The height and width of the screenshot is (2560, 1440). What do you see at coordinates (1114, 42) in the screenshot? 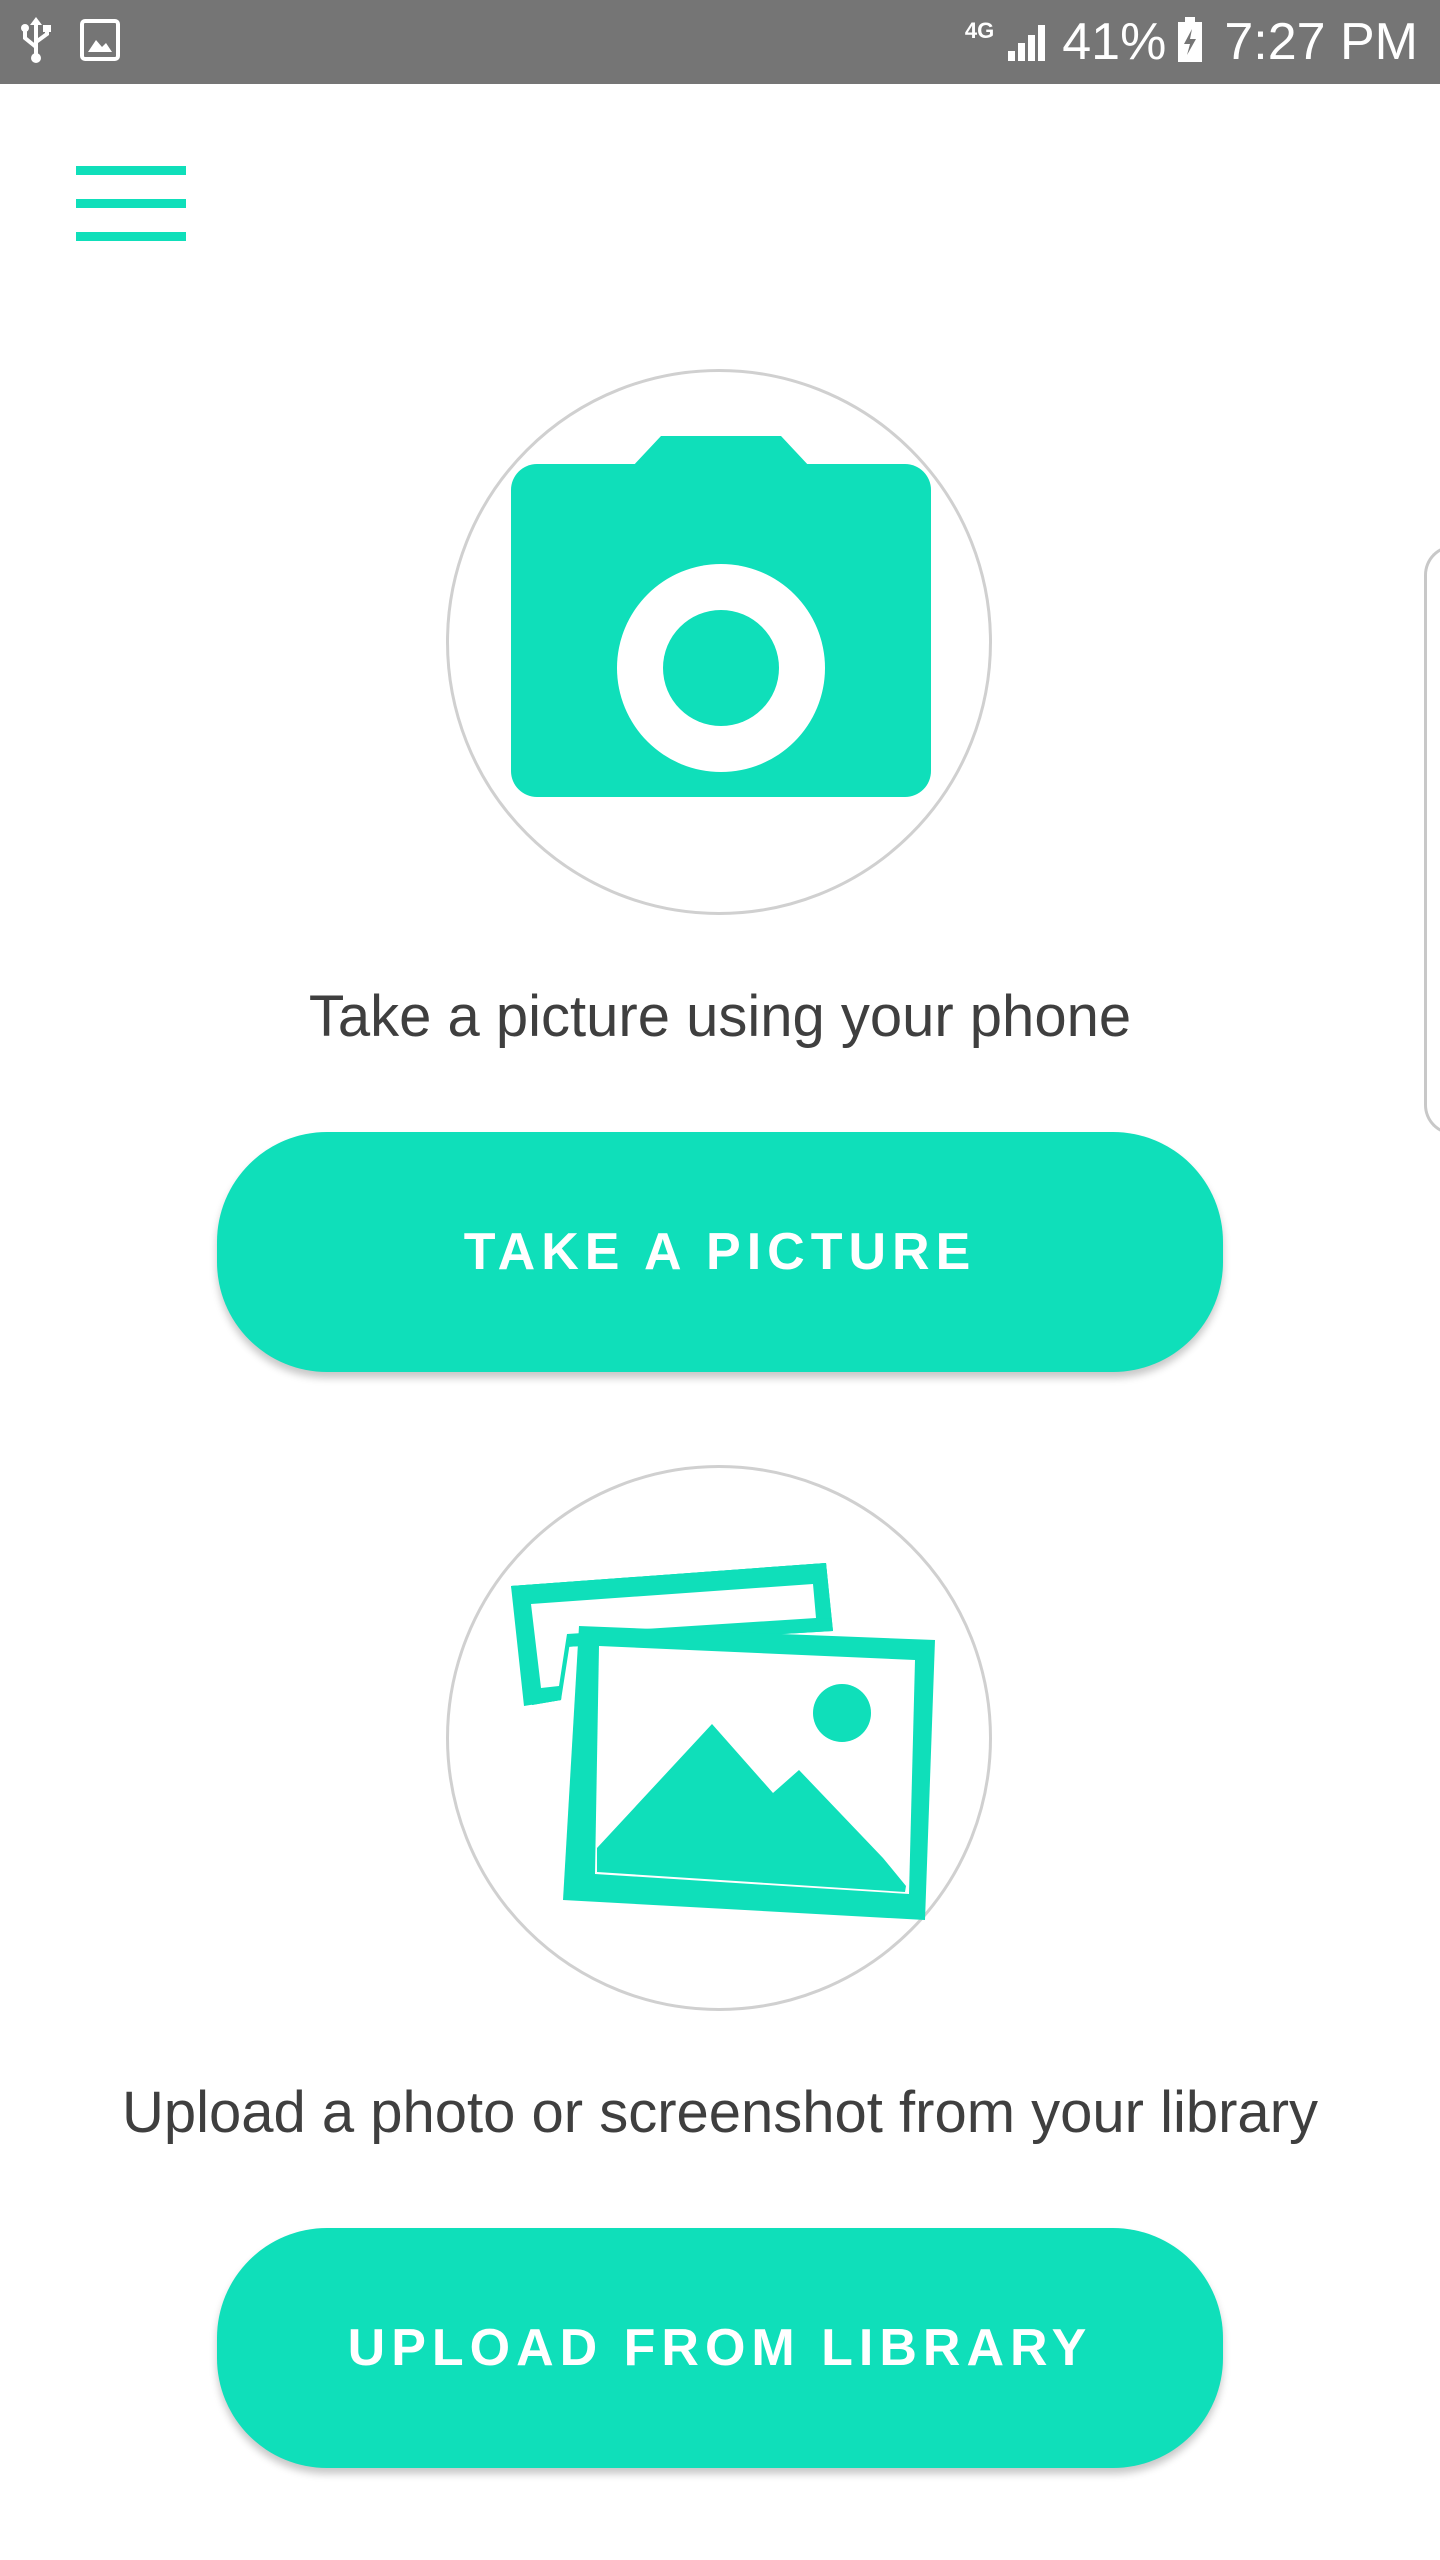
I see `battery-percentage: 41%` at bounding box center [1114, 42].